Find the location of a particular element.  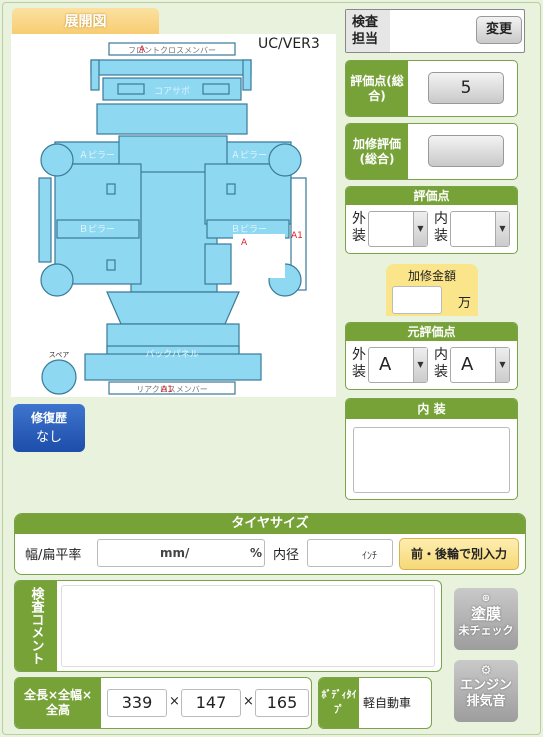

dimensions-section: 全長×全幅×全高 339 × 147 × 165 is located at coordinates (163, 703).